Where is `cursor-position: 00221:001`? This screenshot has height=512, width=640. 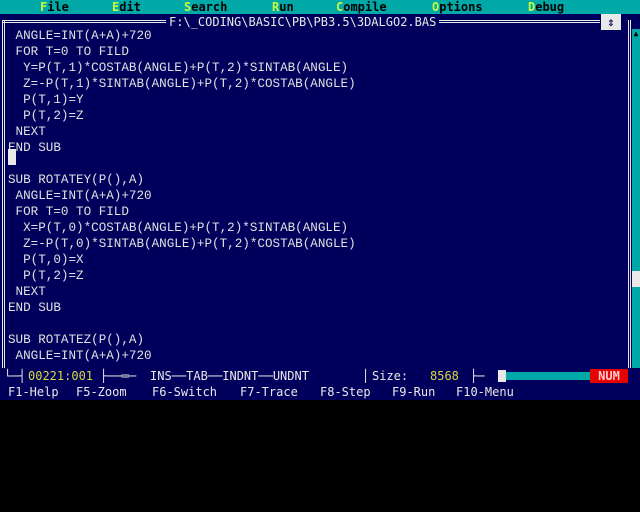 cursor-position: 00221:001 is located at coordinates (61, 376).